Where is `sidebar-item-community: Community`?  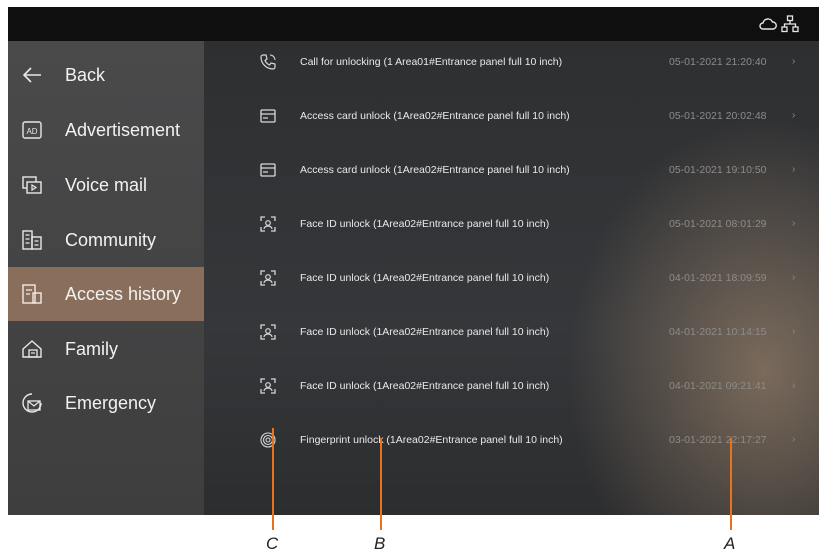
sidebar-item-community: Community is located at coordinates (106, 240).